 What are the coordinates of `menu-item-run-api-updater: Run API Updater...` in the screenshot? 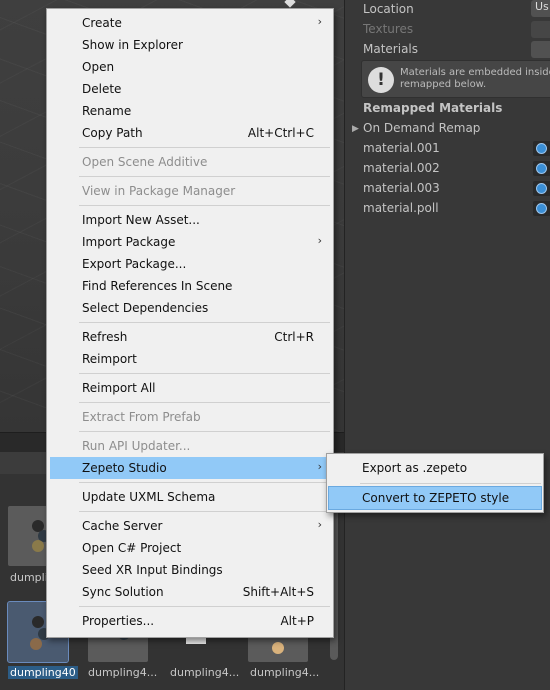 It's located at (190, 446).